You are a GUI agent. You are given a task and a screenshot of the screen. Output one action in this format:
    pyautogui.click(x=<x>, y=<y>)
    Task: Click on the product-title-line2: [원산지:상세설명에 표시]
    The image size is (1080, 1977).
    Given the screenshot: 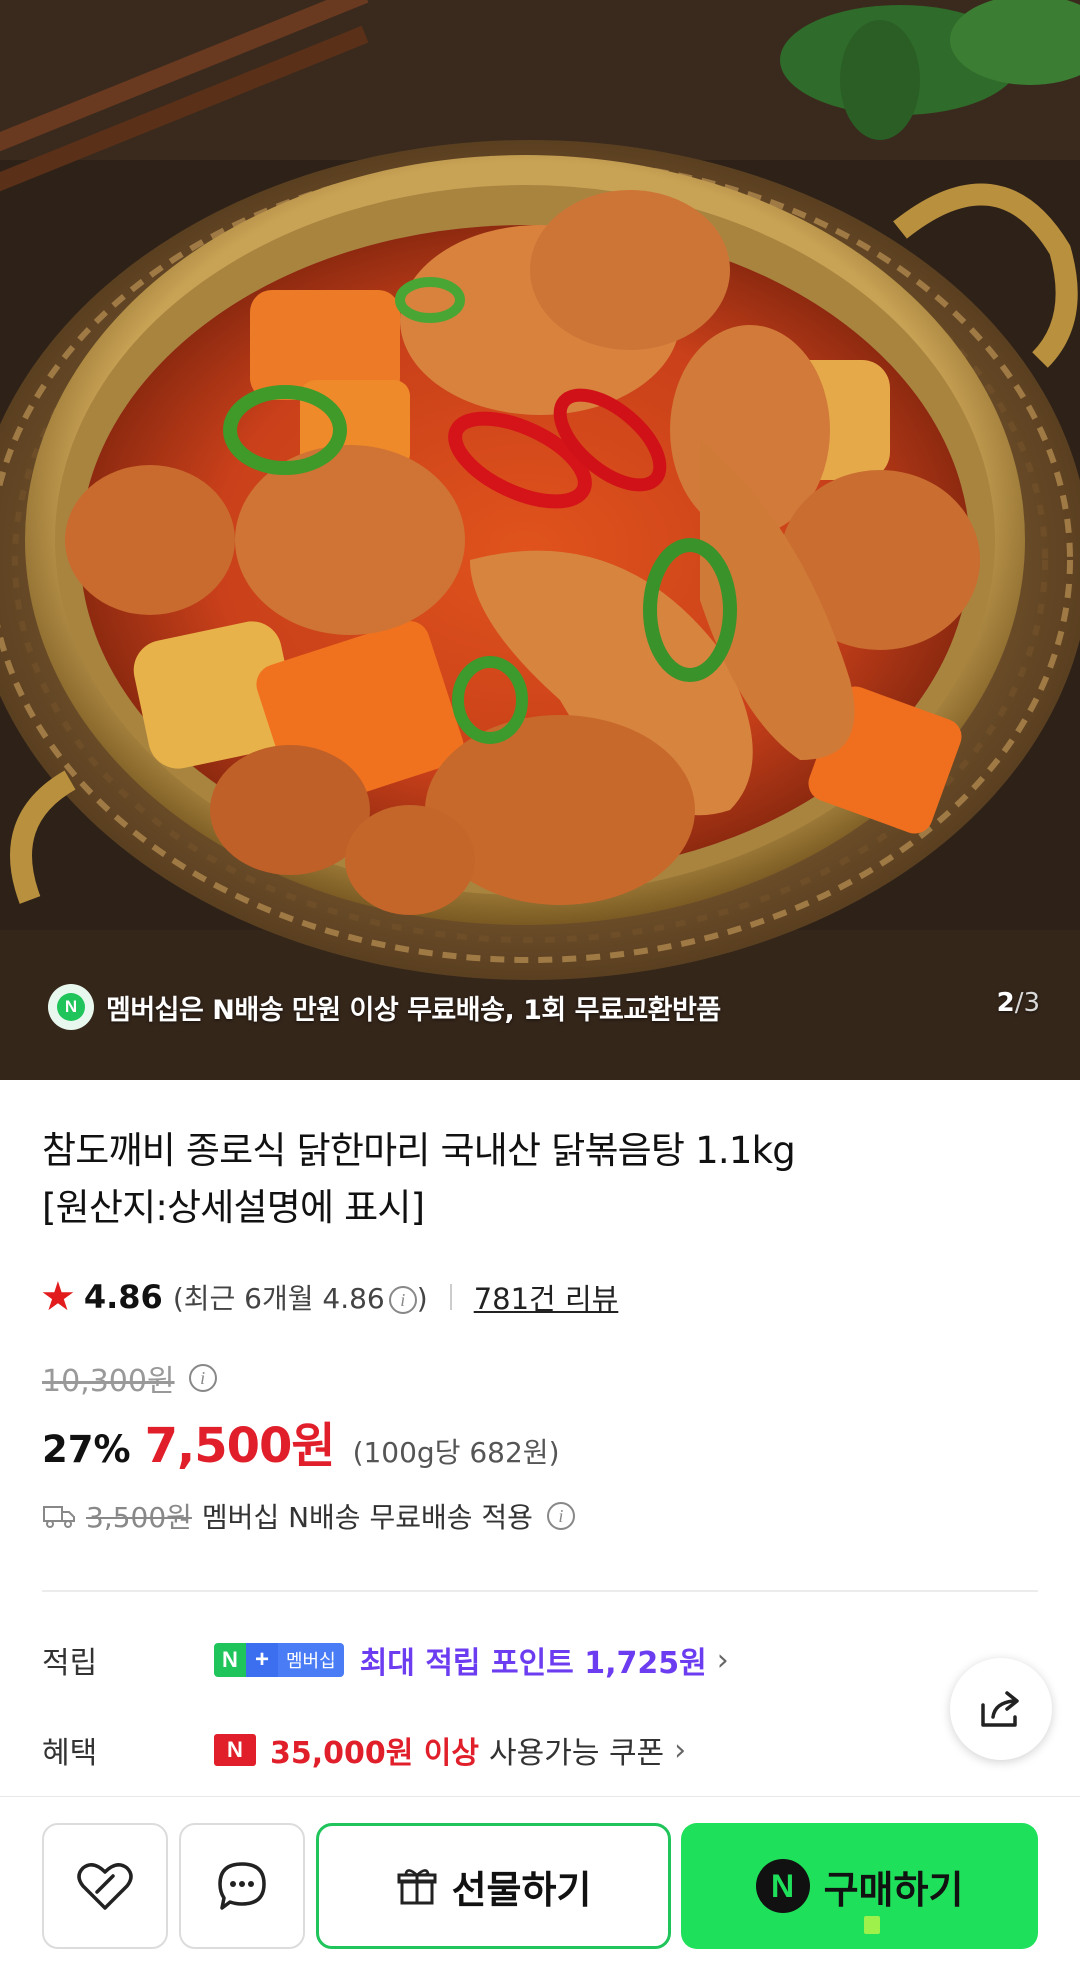 What is the action you would take?
    pyautogui.click(x=233, y=1207)
    